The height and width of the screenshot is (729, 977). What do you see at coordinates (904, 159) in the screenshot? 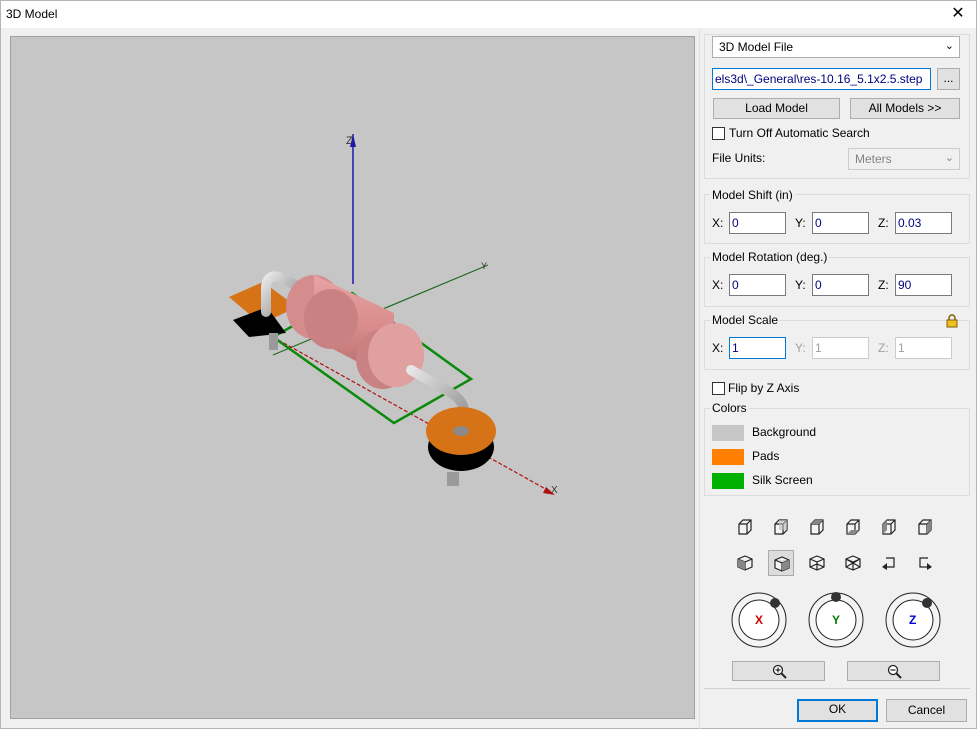
I see `file-units-select: Meters ⌄` at bounding box center [904, 159].